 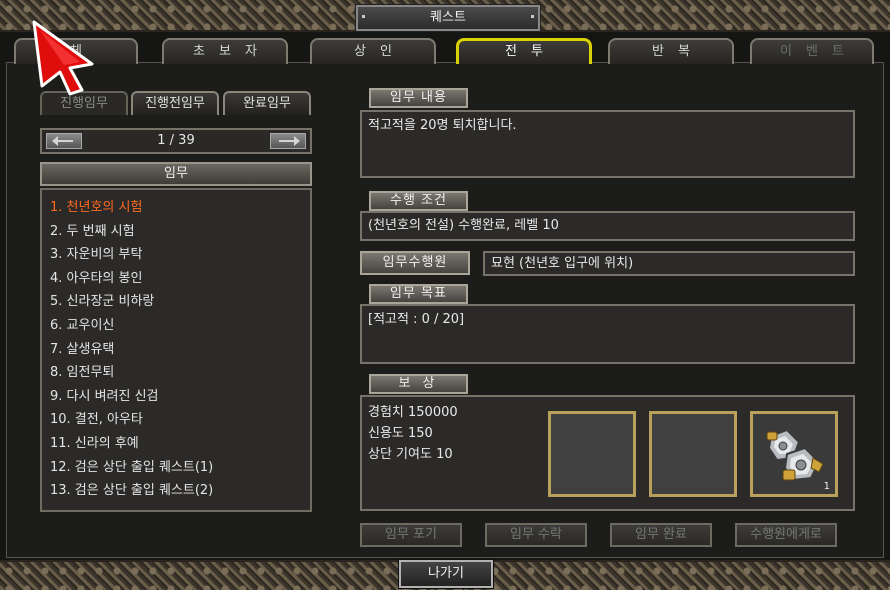 I want to click on subtab-completed: 완료임무, so click(x=267, y=103).